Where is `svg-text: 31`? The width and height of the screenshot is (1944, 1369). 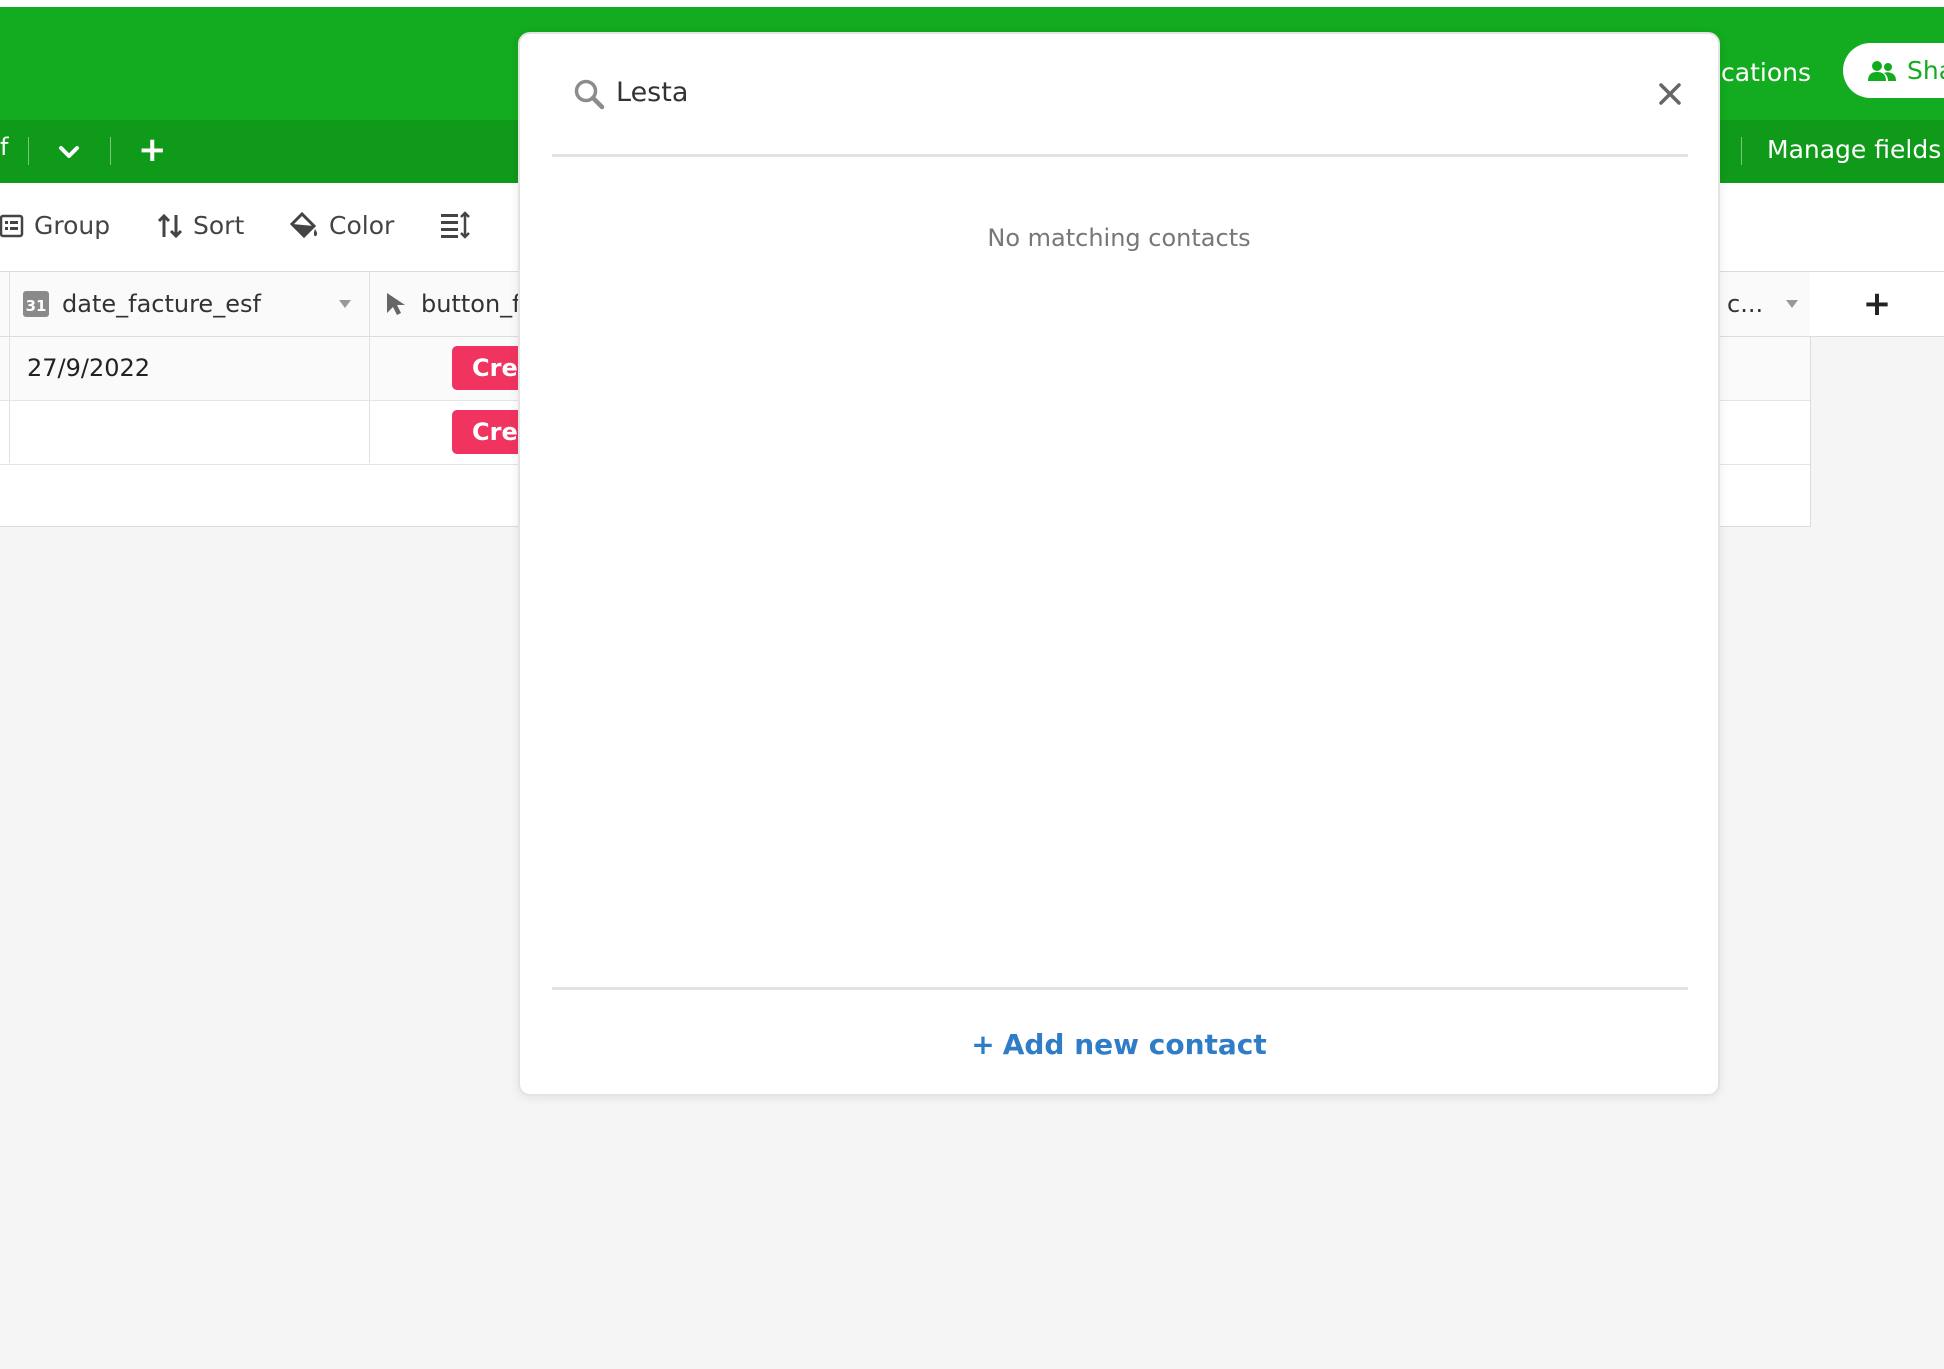 svg-text: 31 is located at coordinates (36, 306).